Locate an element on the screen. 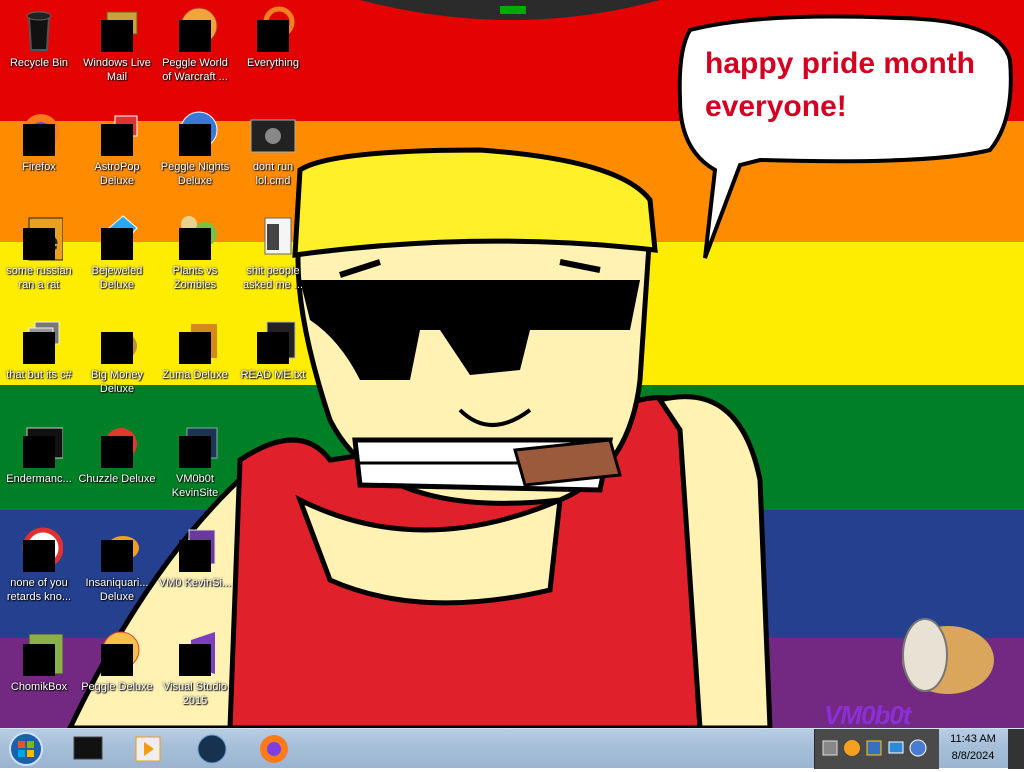 The image size is (1024, 772). desktop-icon-recycle-bin: Recycle Bin is located at coordinates (39, 36).